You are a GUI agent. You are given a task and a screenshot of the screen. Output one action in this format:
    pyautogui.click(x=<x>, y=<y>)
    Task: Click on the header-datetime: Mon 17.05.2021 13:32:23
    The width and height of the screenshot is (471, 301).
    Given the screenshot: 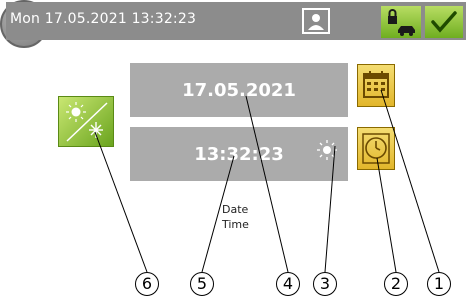 What is the action you would take?
    pyautogui.click(x=103, y=19)
    